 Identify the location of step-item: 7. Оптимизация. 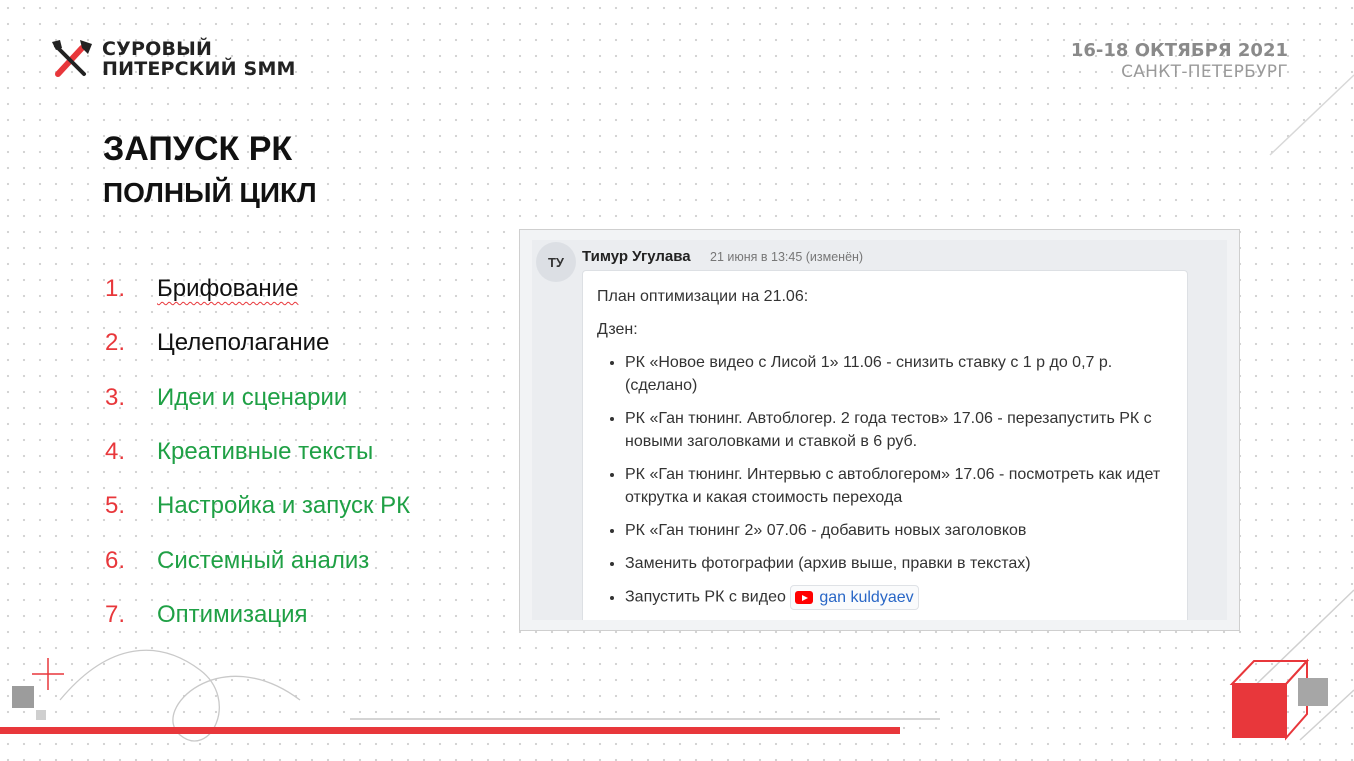
(257, 615).